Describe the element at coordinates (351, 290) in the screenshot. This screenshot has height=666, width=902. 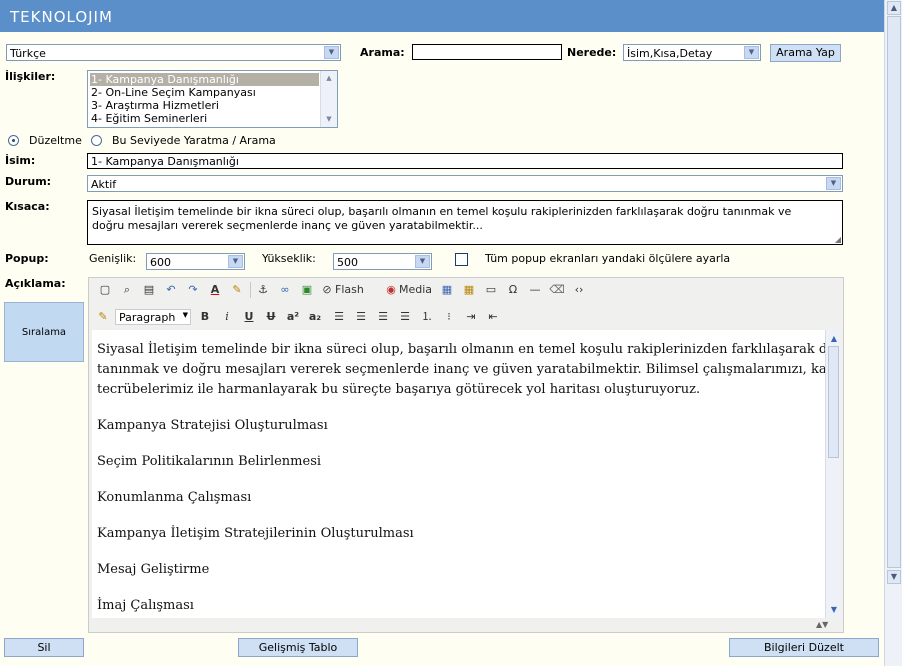
I see `flash-button-label: Flash` at that location.